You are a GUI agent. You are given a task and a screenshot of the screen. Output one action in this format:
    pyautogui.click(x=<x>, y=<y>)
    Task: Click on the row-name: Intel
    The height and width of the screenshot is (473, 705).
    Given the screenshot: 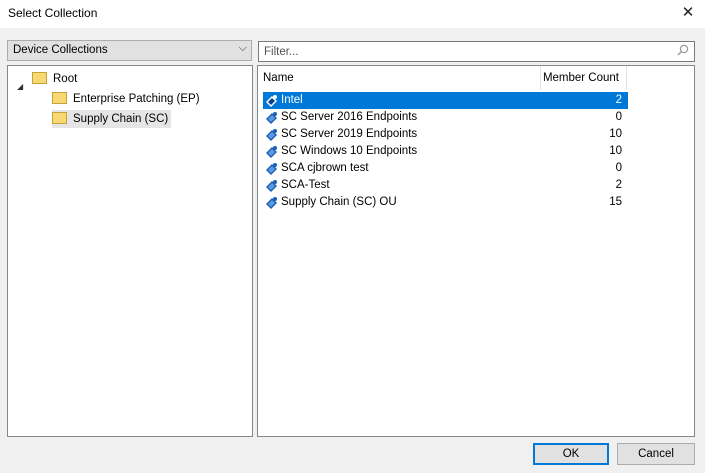 What is the action you would take?
    pyautogui.click(x=292, y=100)
    